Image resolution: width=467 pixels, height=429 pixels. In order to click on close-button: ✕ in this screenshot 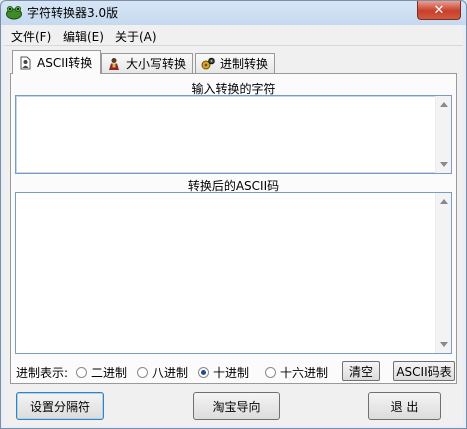, I will do `click(439, 10)`.